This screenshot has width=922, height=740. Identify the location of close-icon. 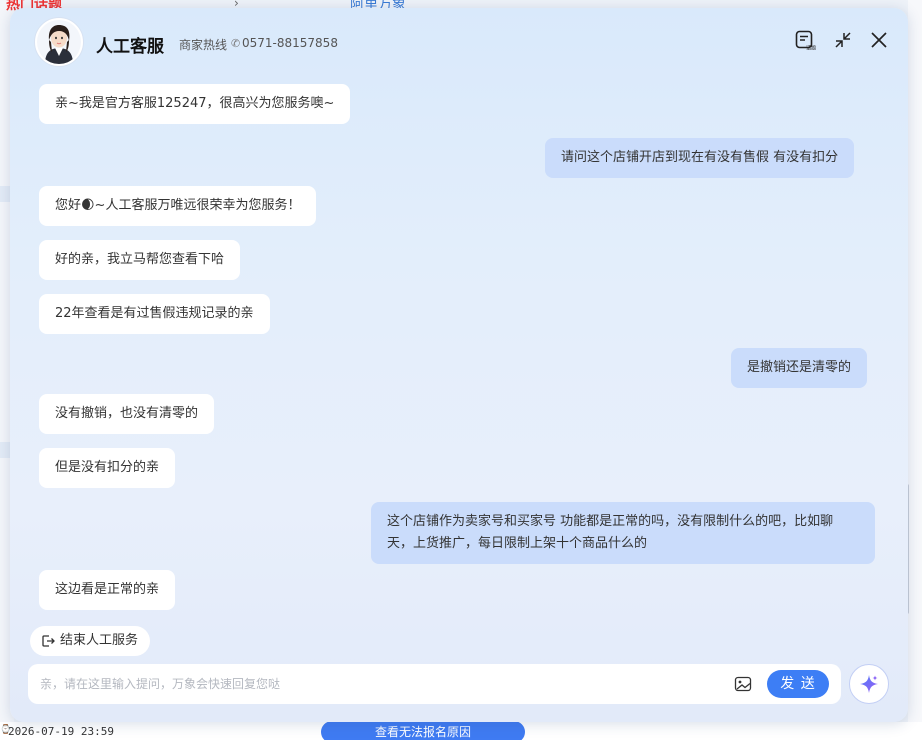
(879, 40).